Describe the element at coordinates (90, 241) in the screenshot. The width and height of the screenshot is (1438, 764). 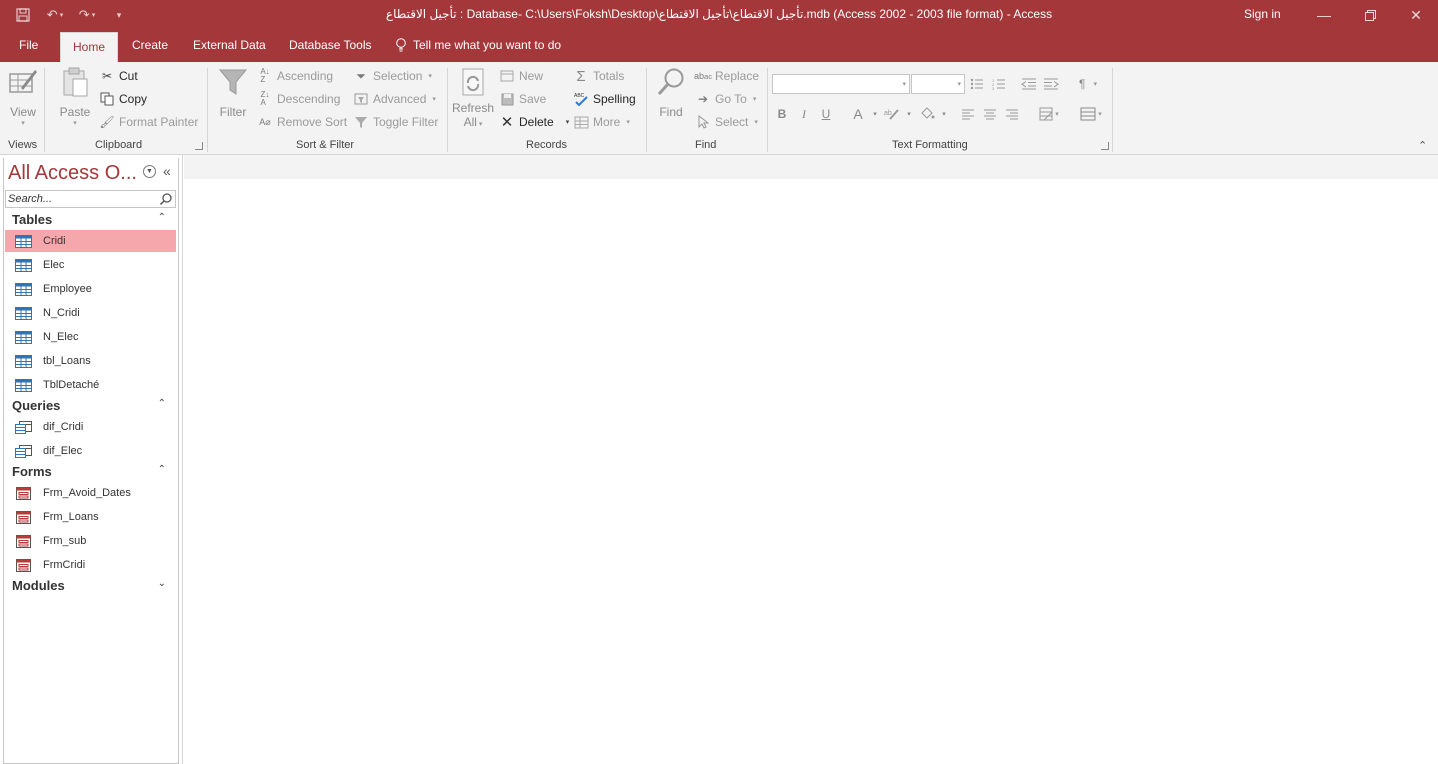
I see `nav-item-table: Cridi` at that location.